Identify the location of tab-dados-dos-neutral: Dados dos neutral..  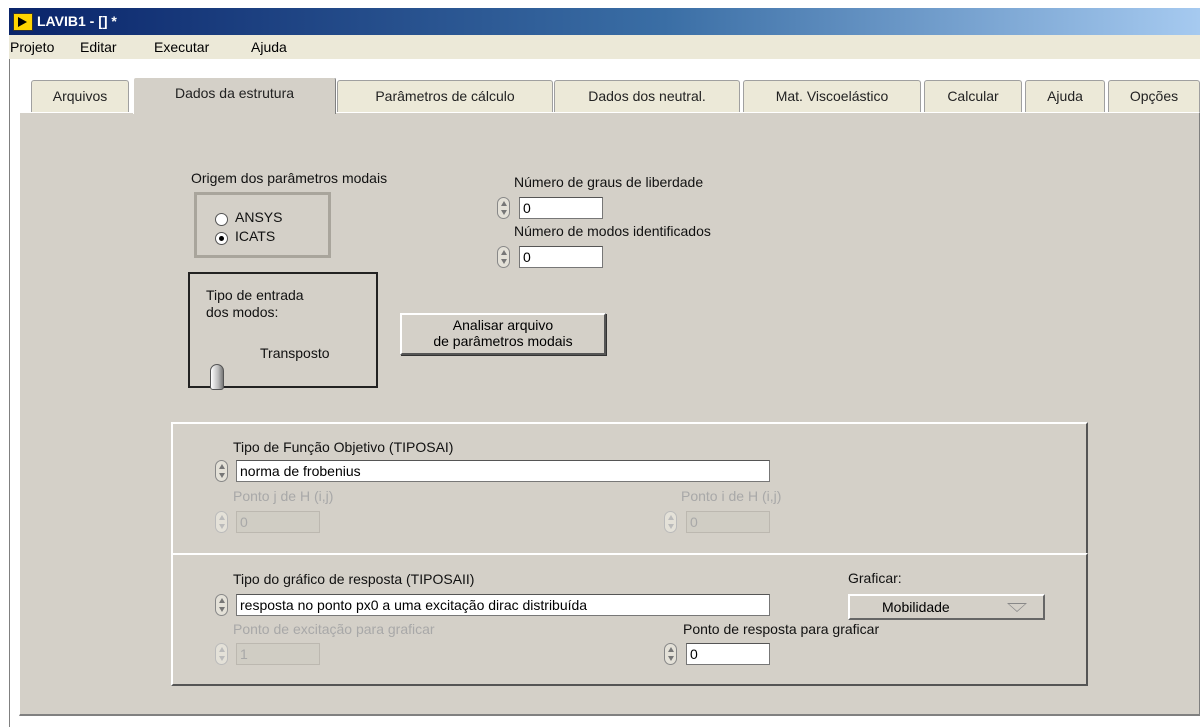
(647, 96).